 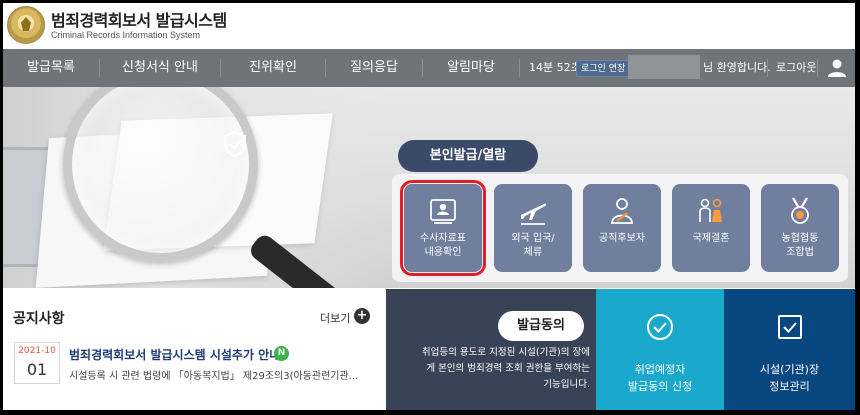 What do you see at coordinates (622, 238) in the screenshot?
I see `service-label: 공직후보자` at bounding box center [622, 238].